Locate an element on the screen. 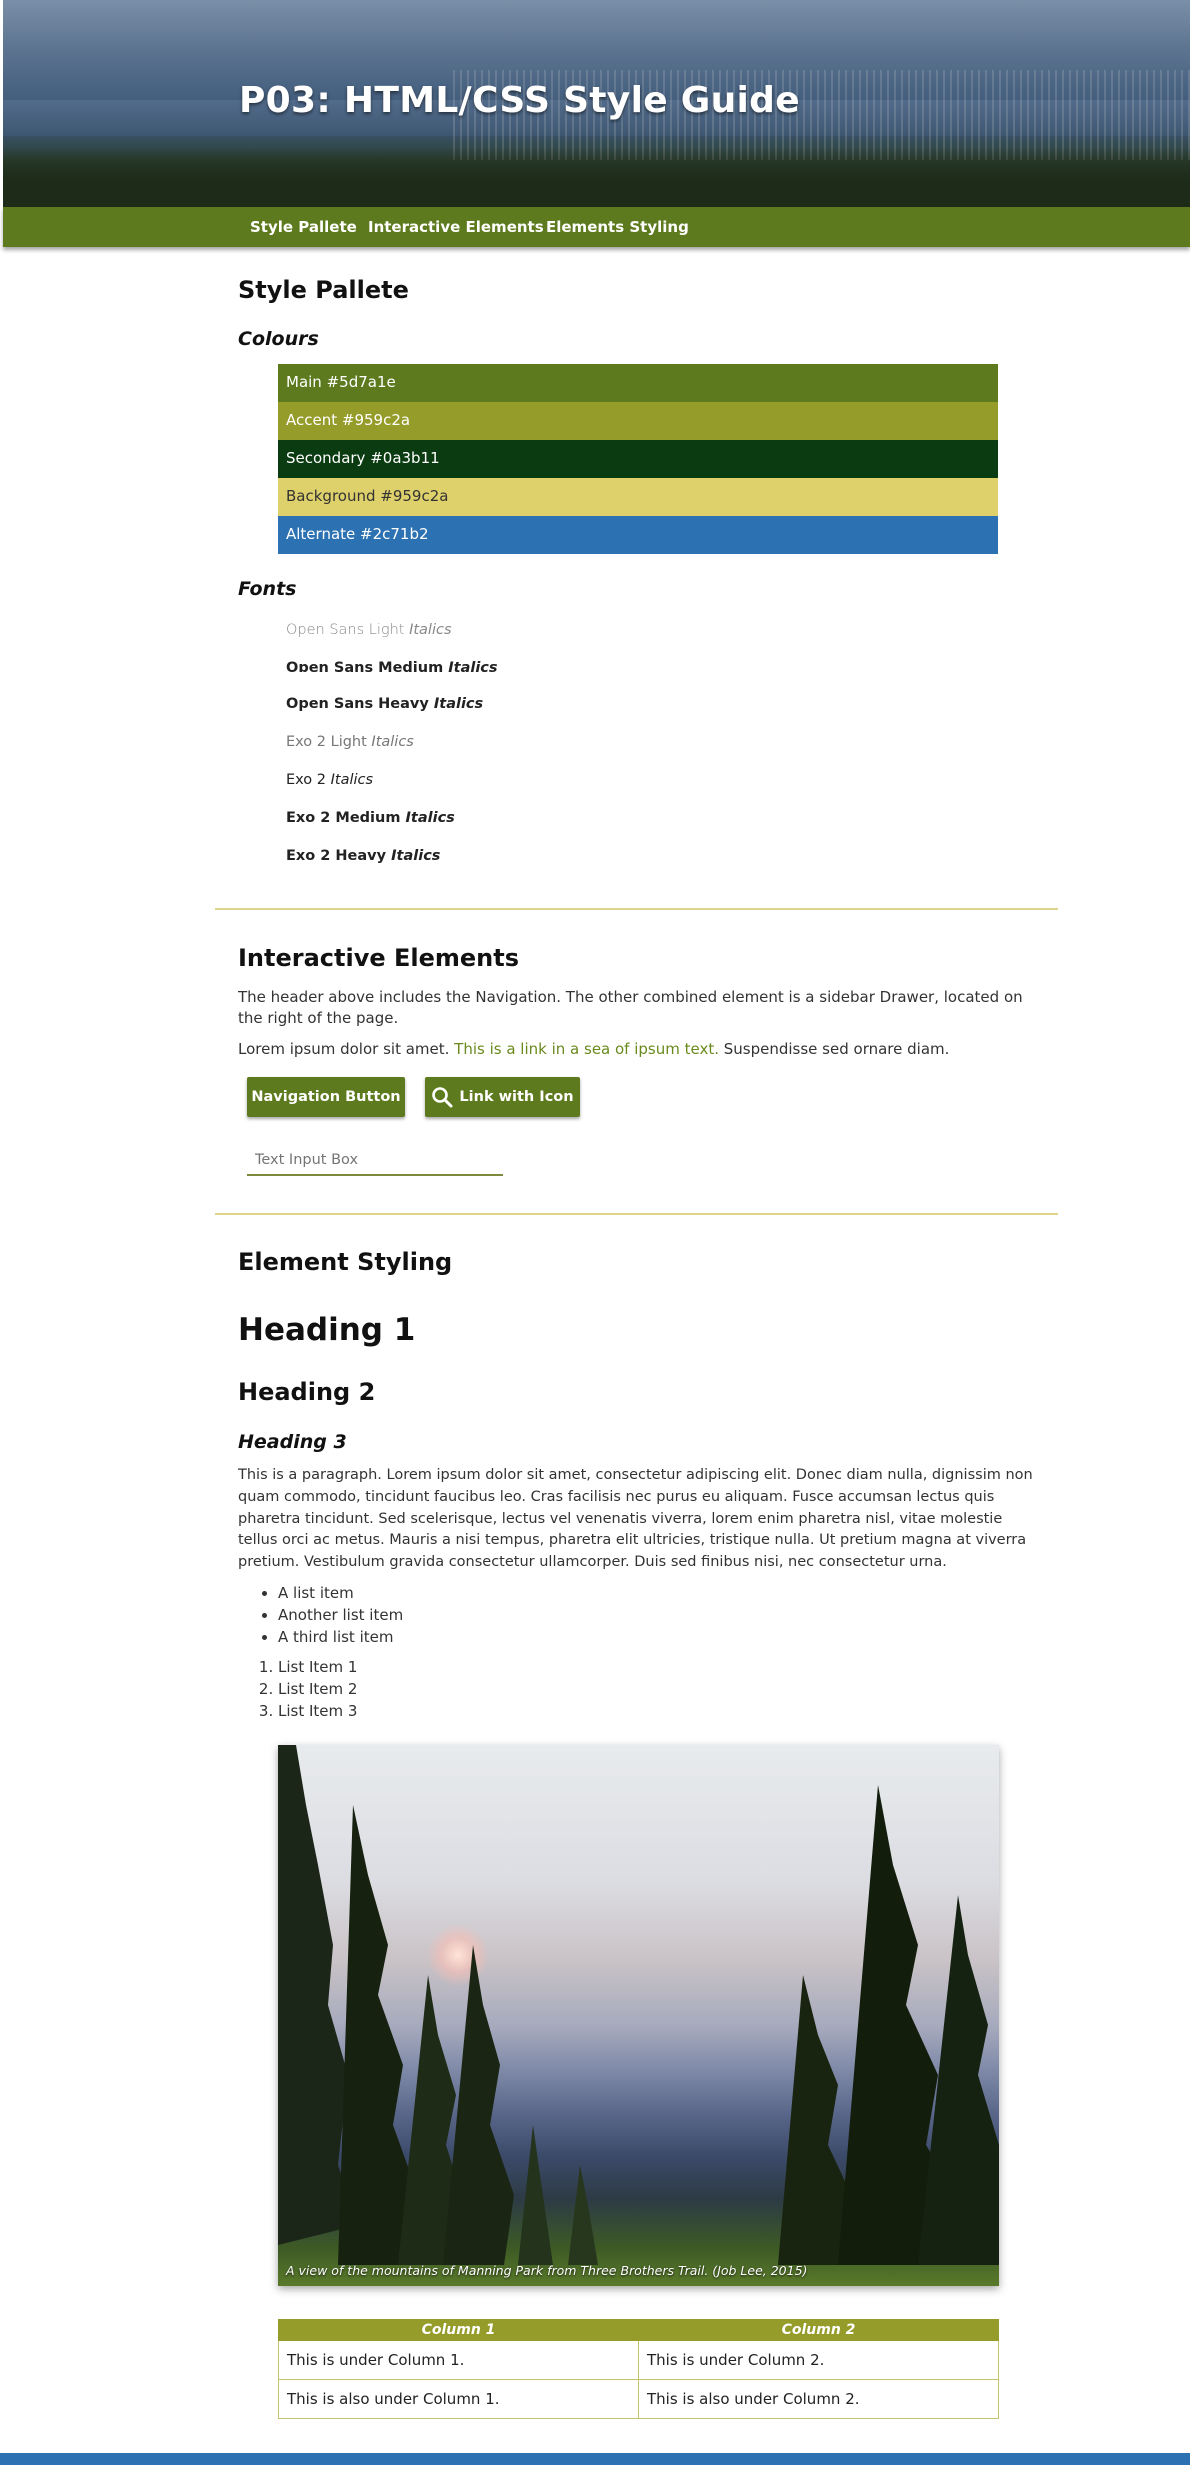 This screenshot has height=2465, width=1190. table-header-row: Column 1 Column 2 is located at coordinates (638, 2330).